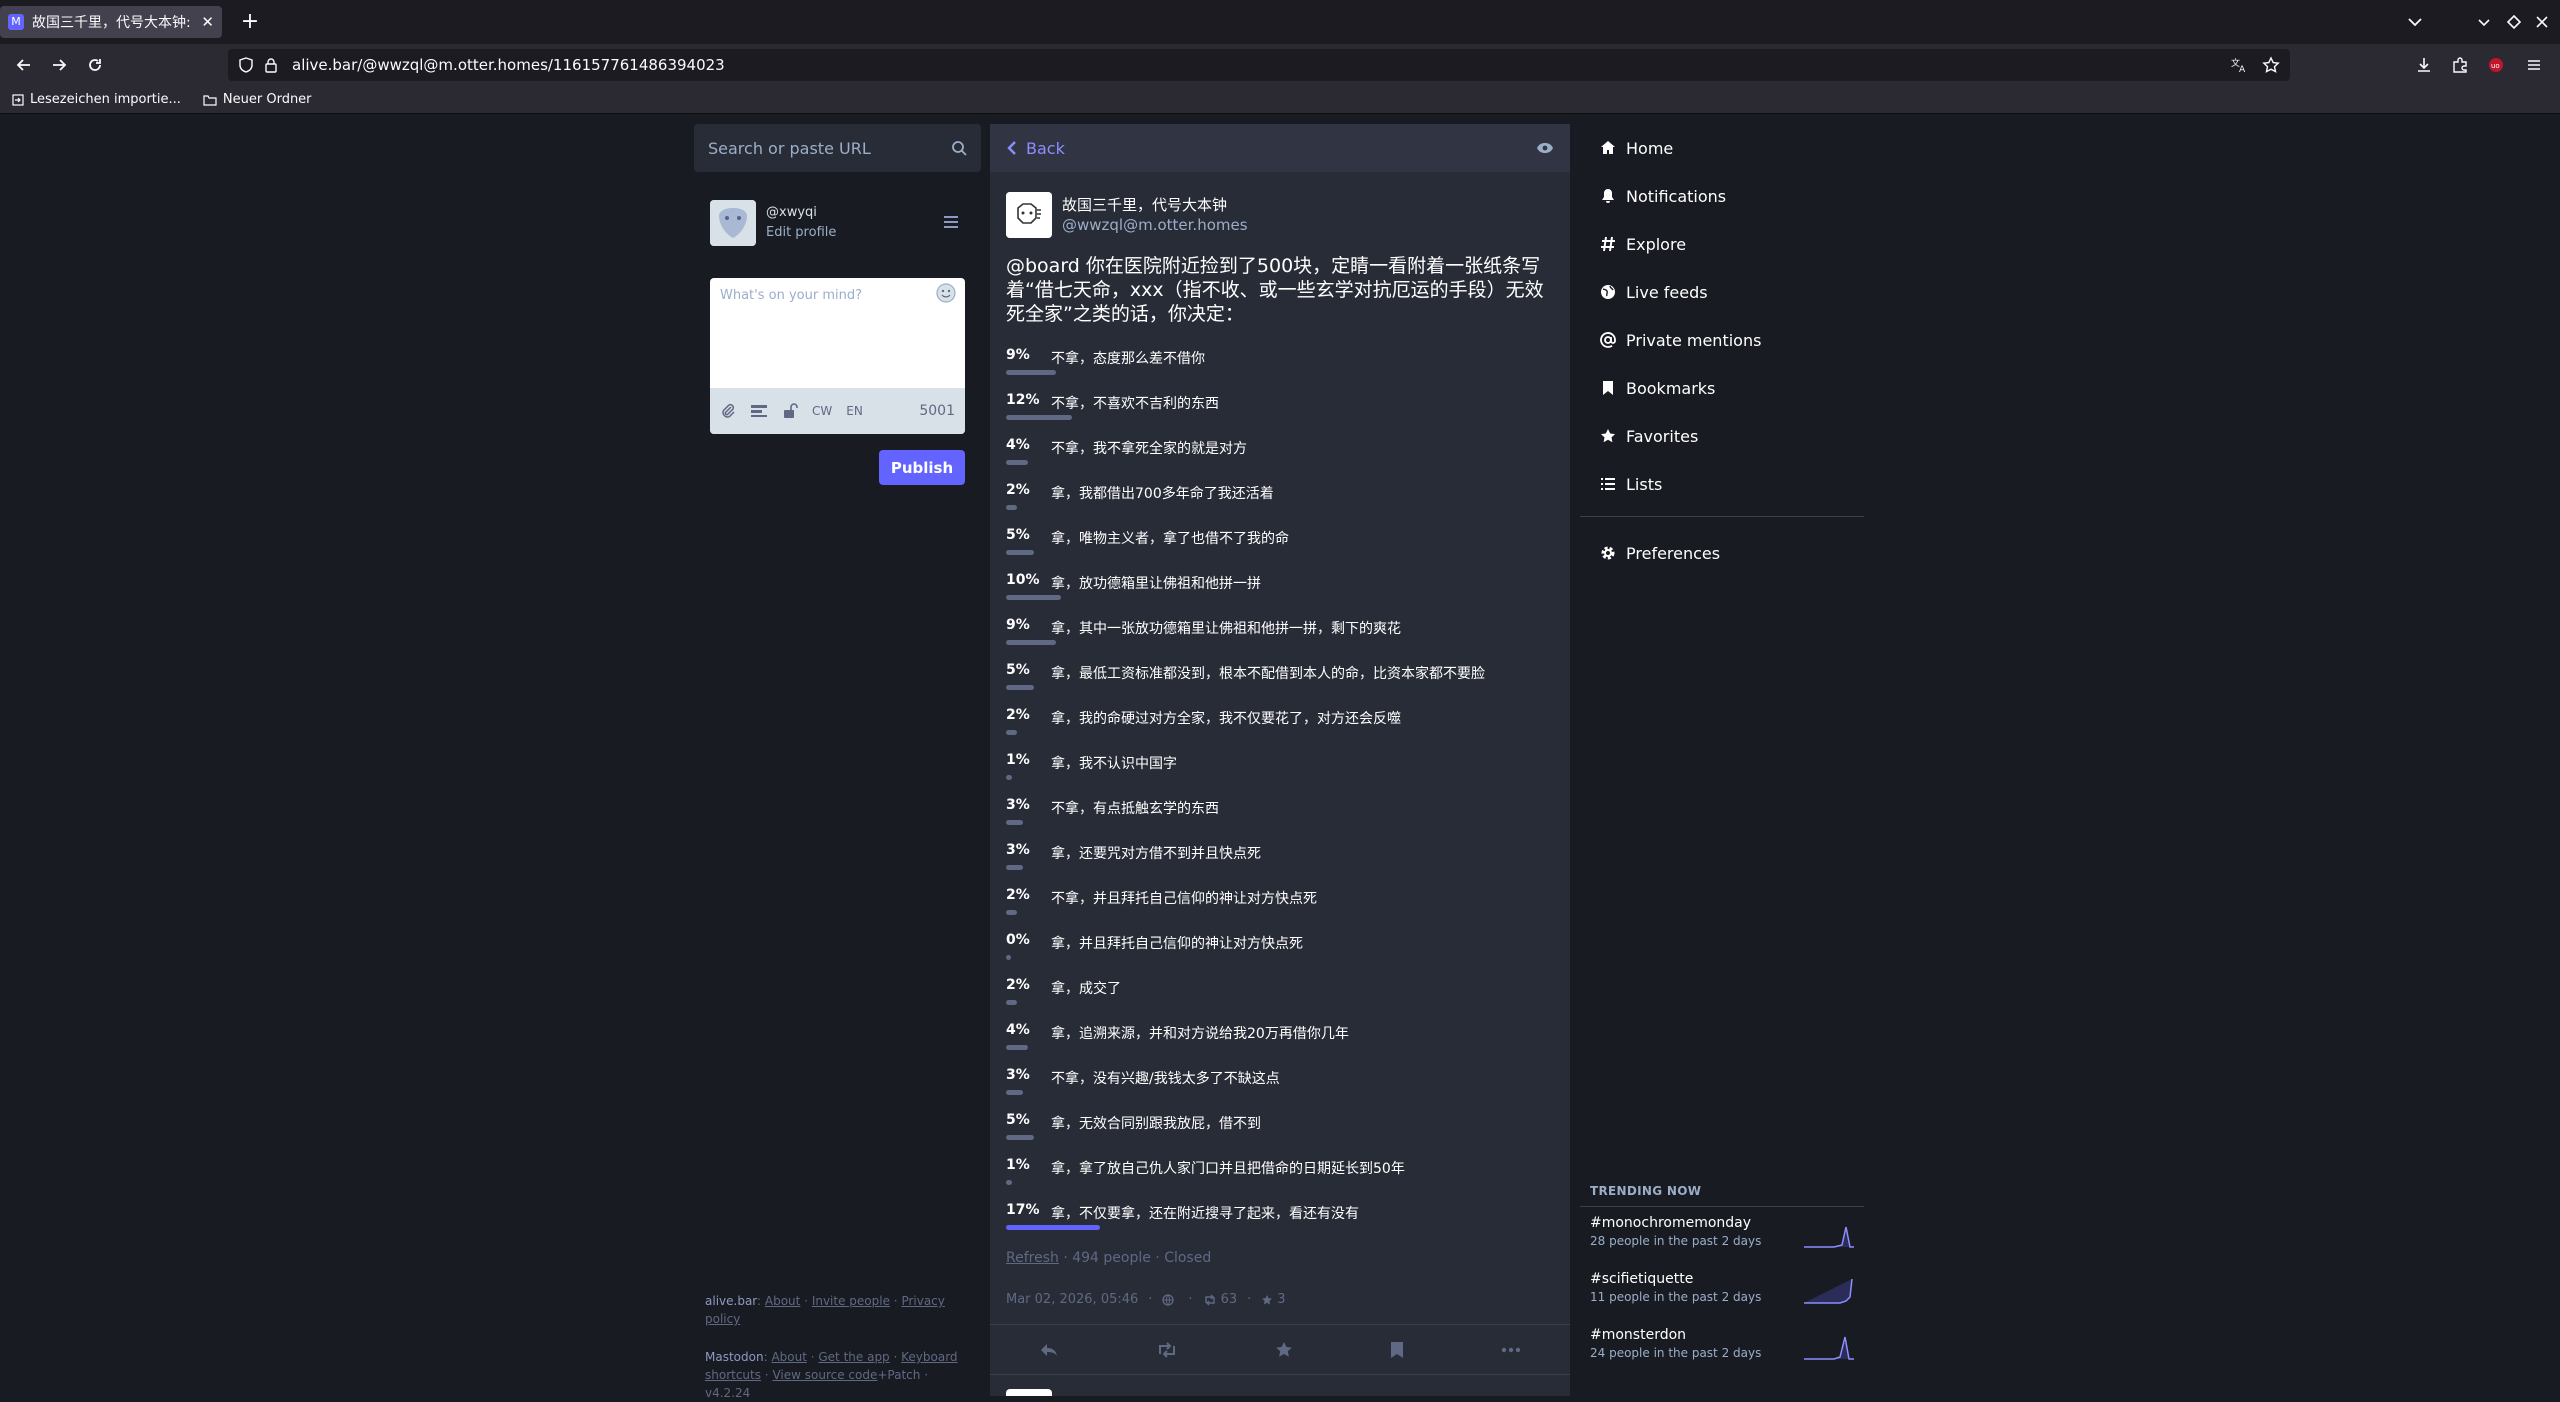 This screenshot has width=2560, height=1402. What do you see at coordinates (1018, 985) in the screenshot?
I see `poll-option-percent: 2%` at bounding box center [1018, 985].